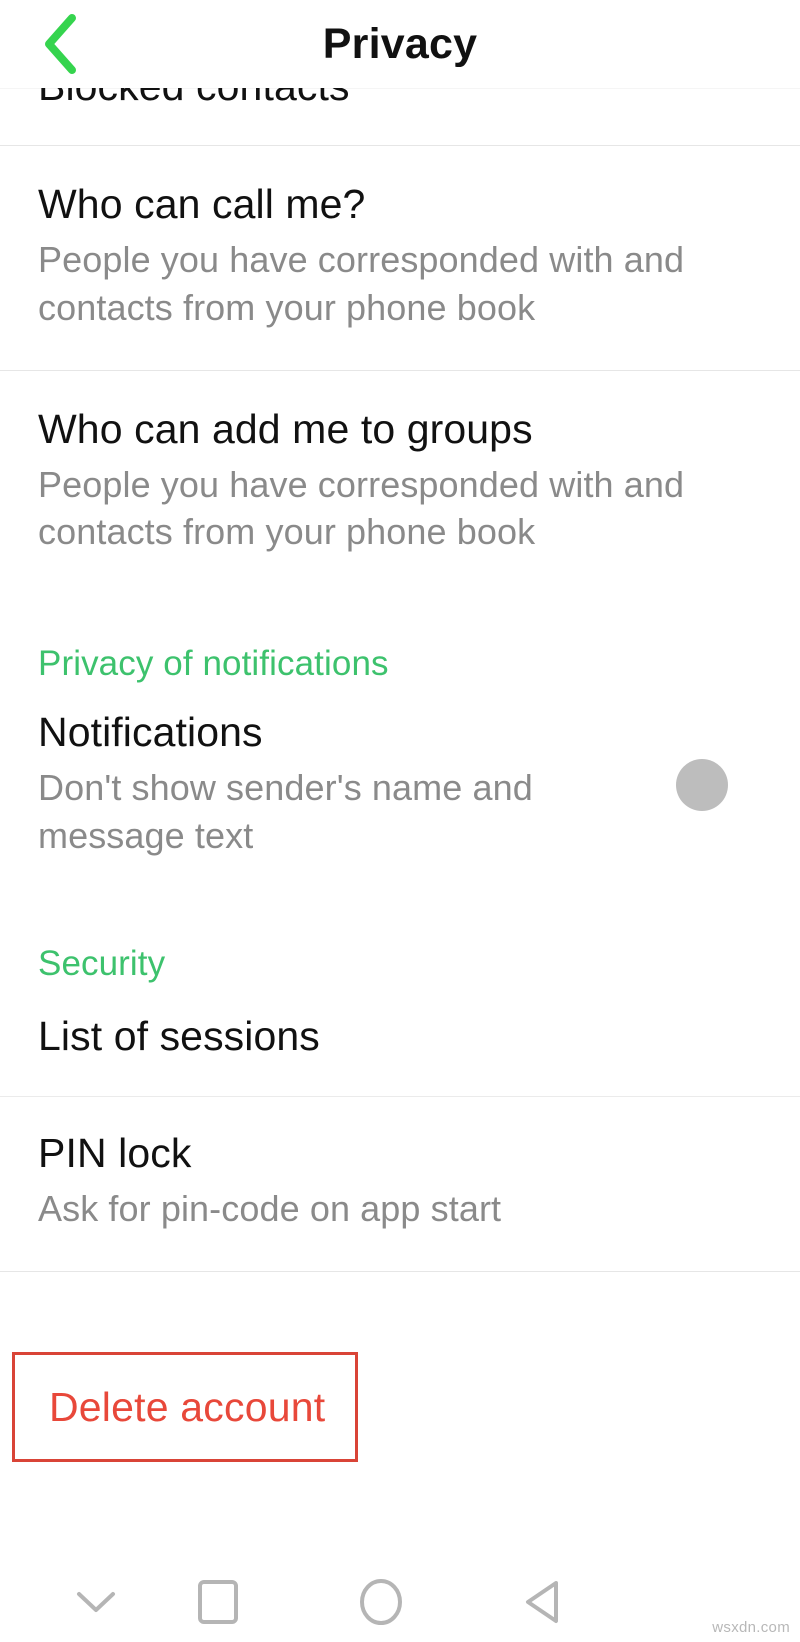  What do you see at coordinates (270, 1208) in the screenshot?
I see `list-item-subtitle: Ask for pin-code on app start` at bounding box center [270, 1208].